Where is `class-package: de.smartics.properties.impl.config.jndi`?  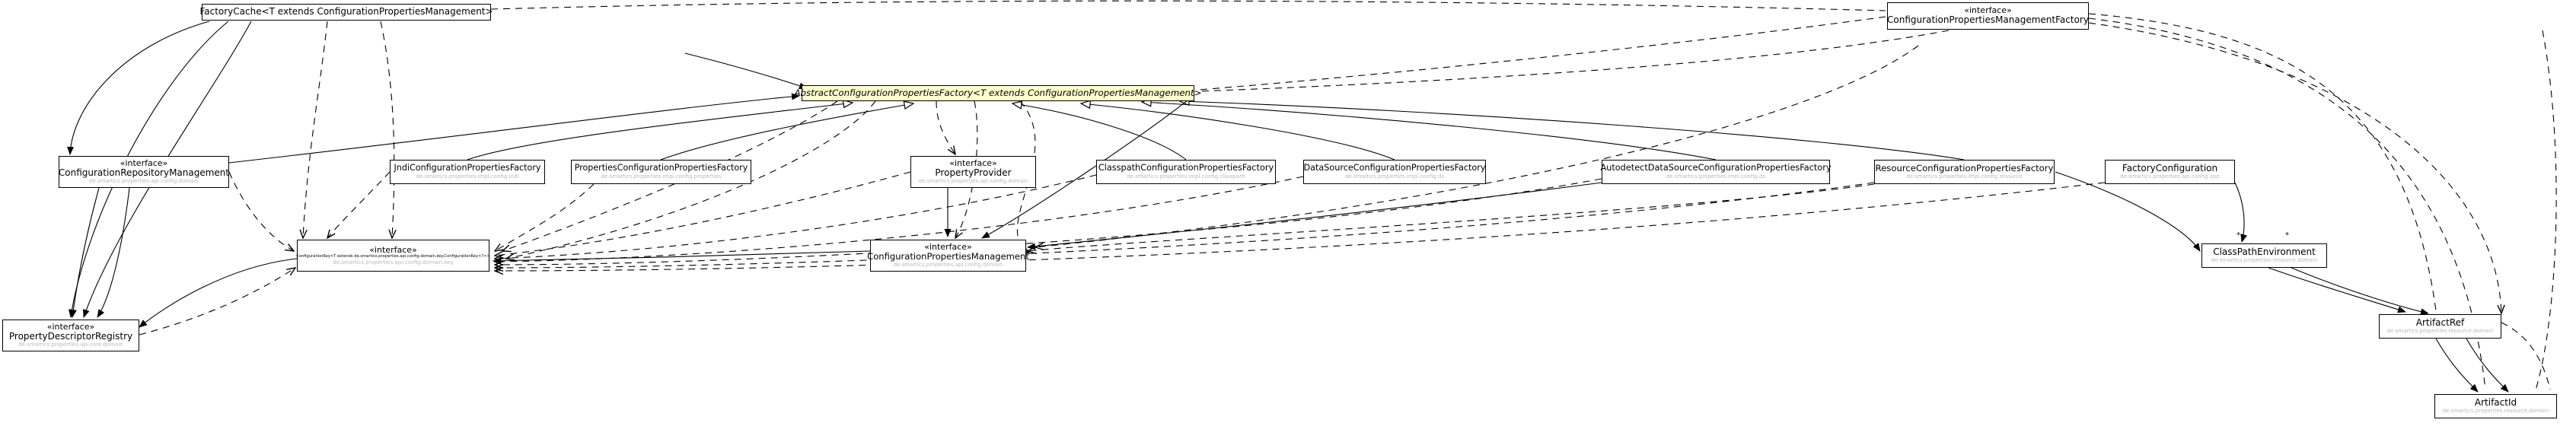
class-package: de.smartics.properties.impl.config.jndi is located at coordinates (468, 176).